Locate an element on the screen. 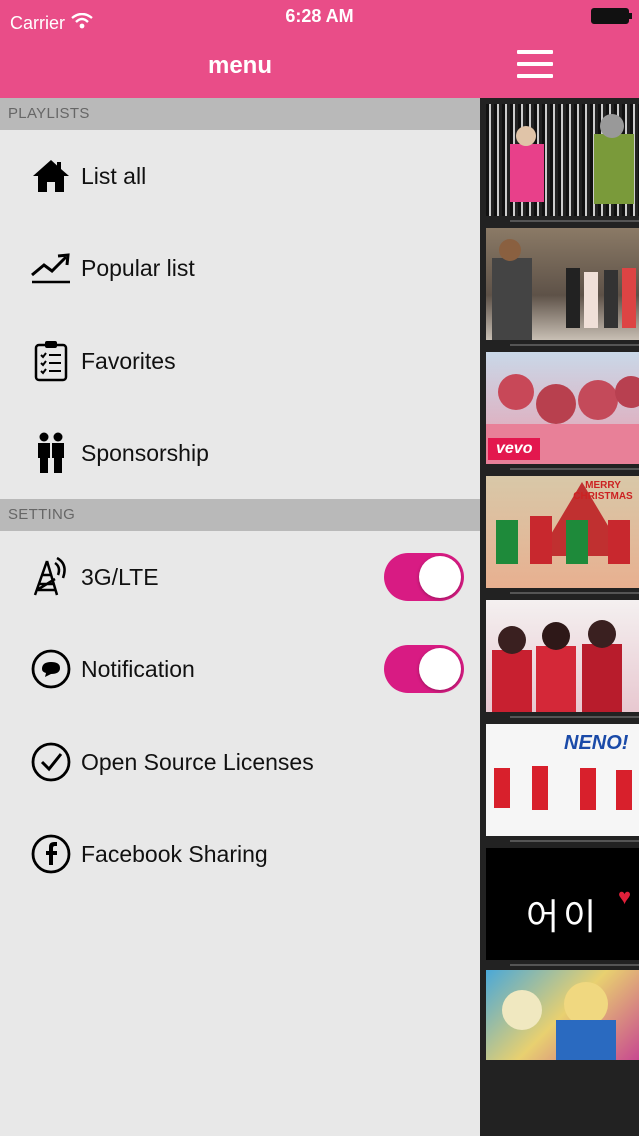  menu-item-label: Open Source Licenses is located at coordinates (197, 761).